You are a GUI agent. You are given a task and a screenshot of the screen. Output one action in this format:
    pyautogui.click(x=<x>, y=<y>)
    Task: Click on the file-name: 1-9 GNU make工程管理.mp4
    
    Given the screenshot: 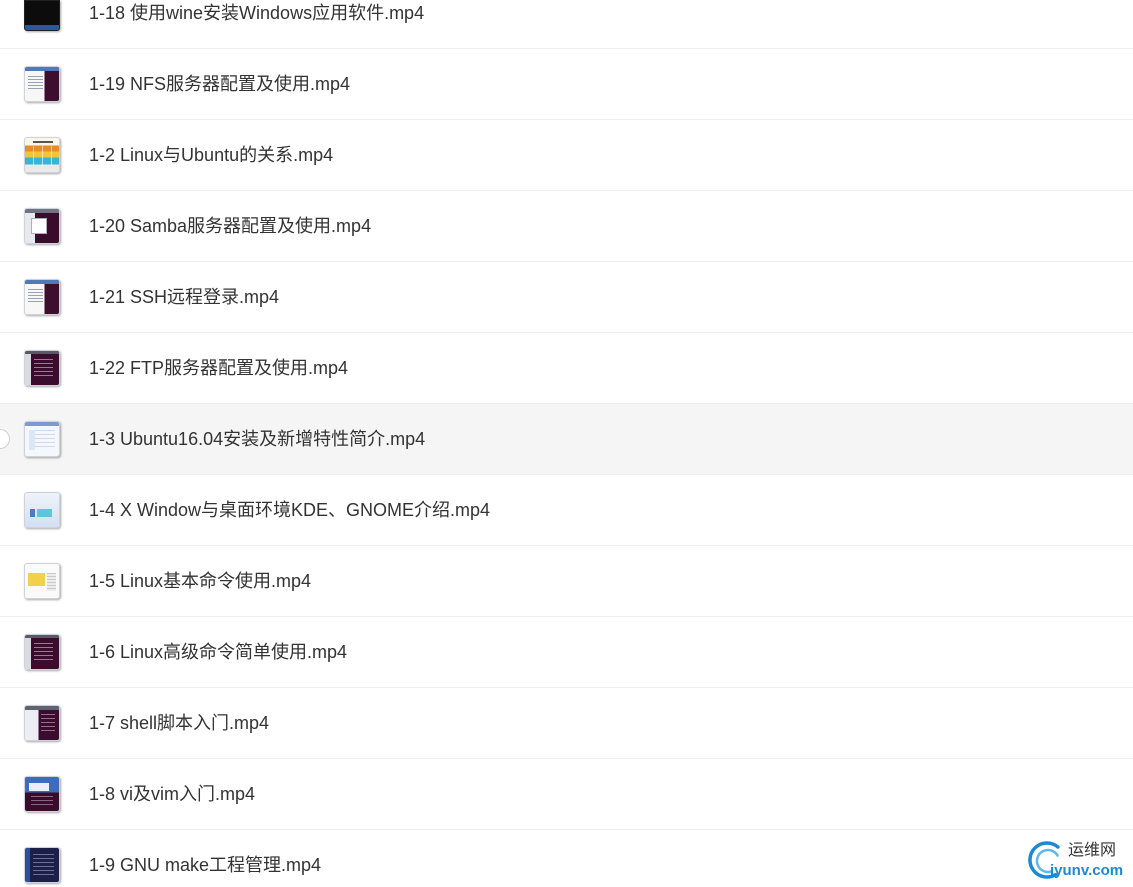 What is the action you would take?
    pyautogui.click(x=601, y=865)
    